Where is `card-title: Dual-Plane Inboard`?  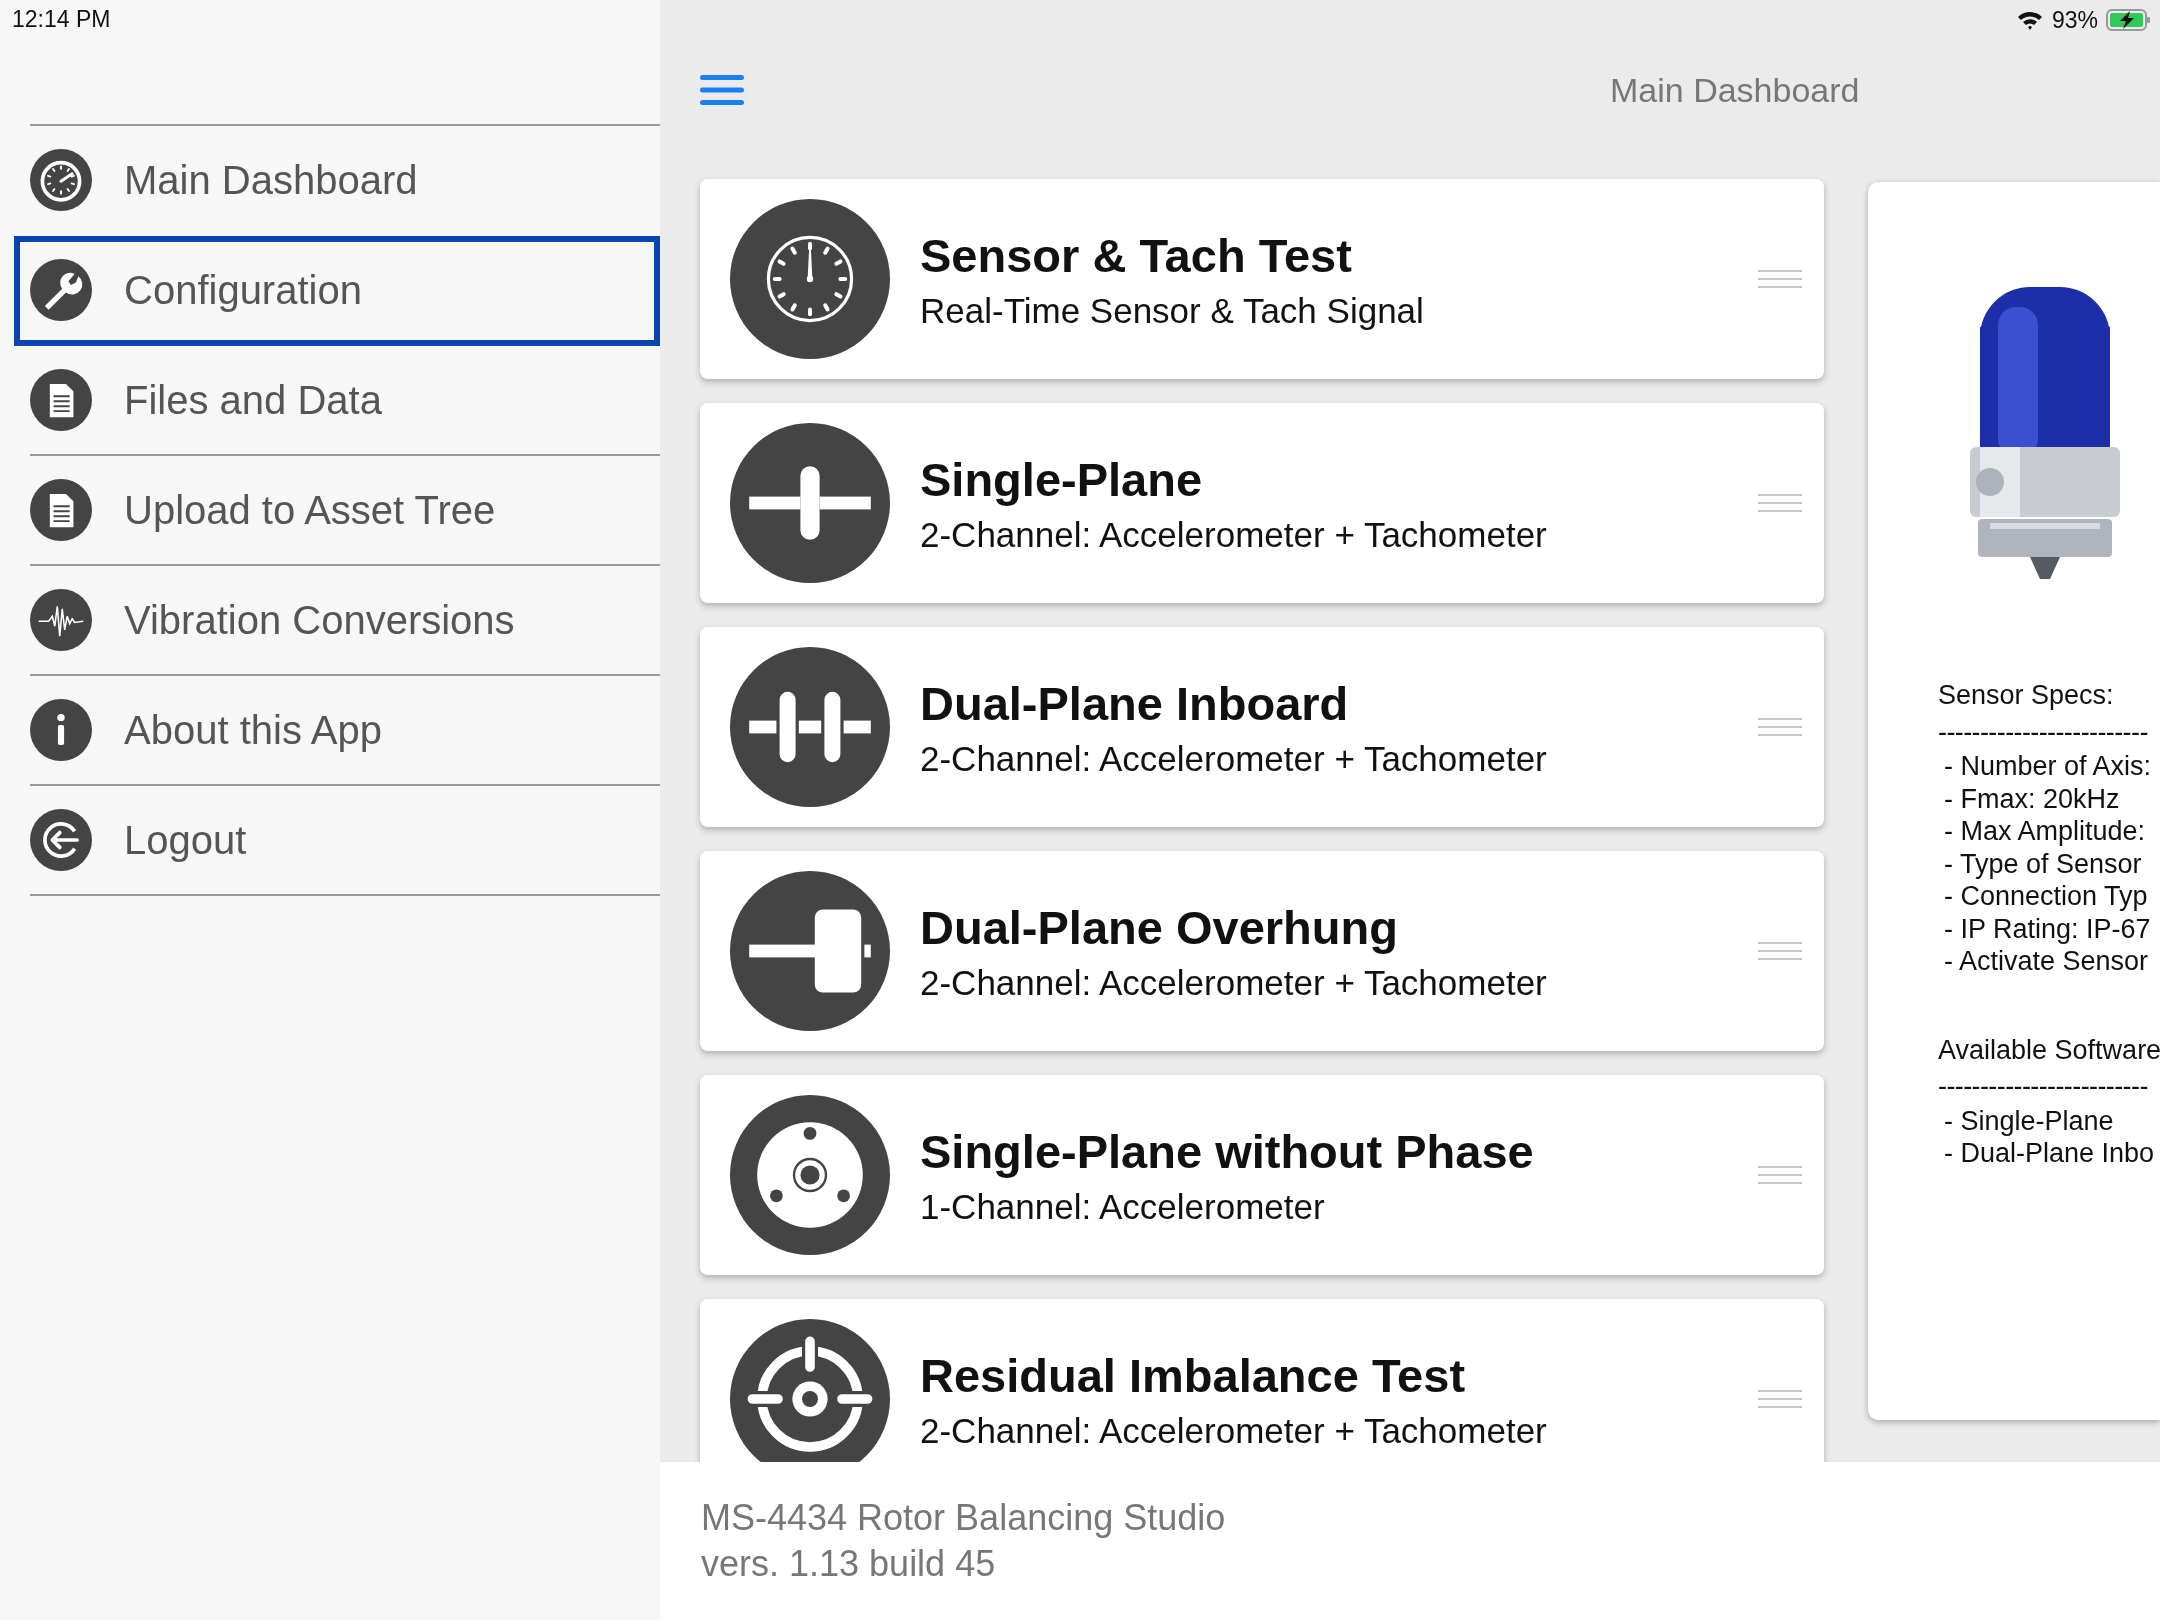
card-title: Dual-Plane Inboard is located at coordinates (1134, 703).